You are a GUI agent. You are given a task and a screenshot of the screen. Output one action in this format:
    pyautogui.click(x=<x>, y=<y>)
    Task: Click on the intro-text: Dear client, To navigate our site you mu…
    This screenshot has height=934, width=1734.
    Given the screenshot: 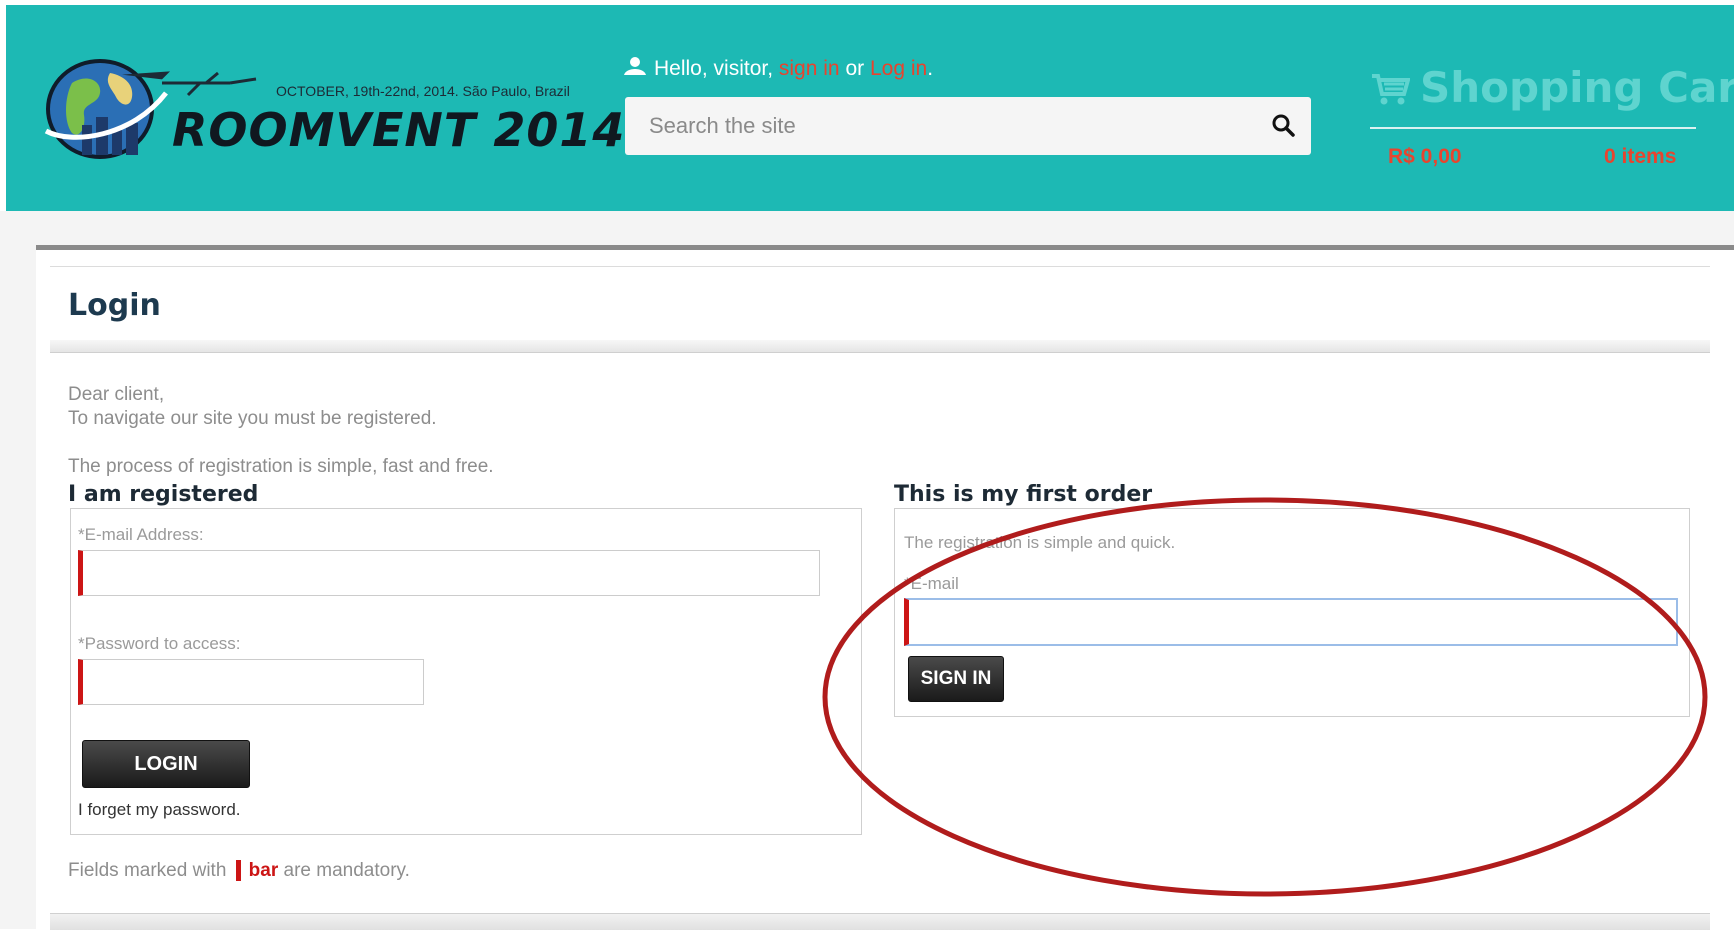 What is the action you would take?
    pyautogui.click(x=252, y=407)
    